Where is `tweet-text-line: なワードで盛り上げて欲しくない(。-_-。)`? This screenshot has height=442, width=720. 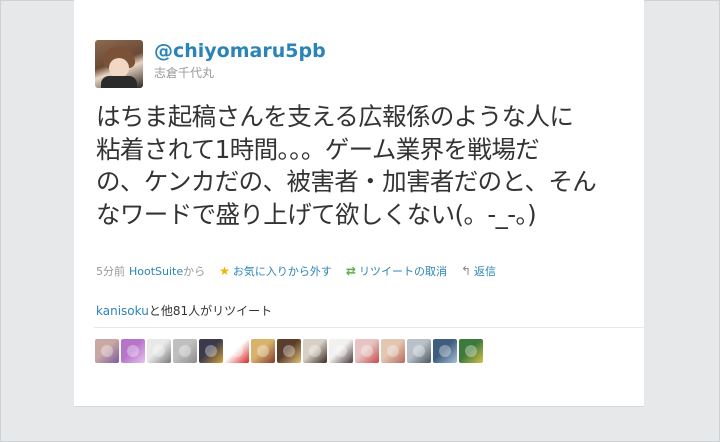 tweet-text-line: なワードで盛り上げて欲しくない(。-_-。) is located at coordinates (316, 214).